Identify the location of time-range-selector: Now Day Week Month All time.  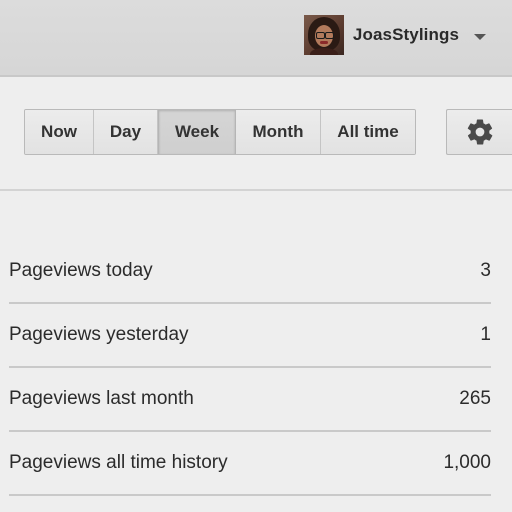
(220, 132).